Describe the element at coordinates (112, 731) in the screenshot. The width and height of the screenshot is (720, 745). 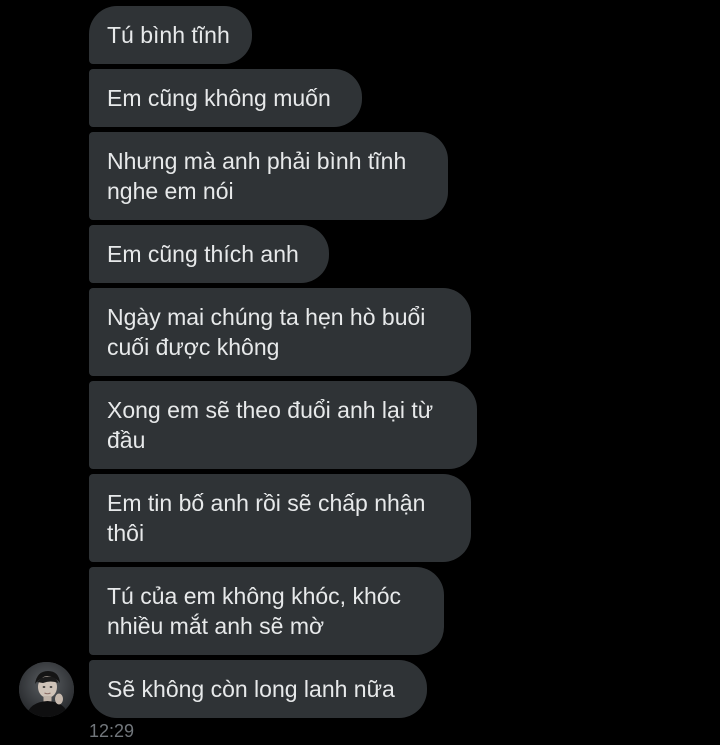
I see `message-timestamp: 12:29` at that location.